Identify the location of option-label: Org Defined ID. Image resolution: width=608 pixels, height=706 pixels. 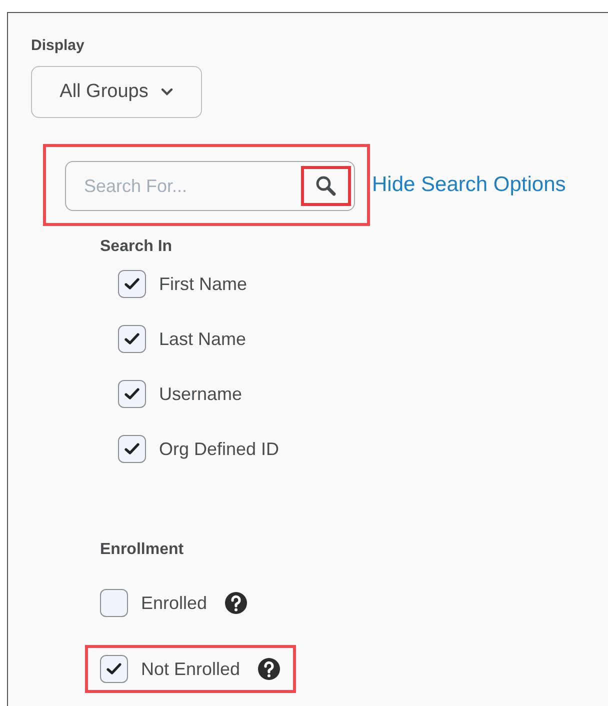
(219, 449).